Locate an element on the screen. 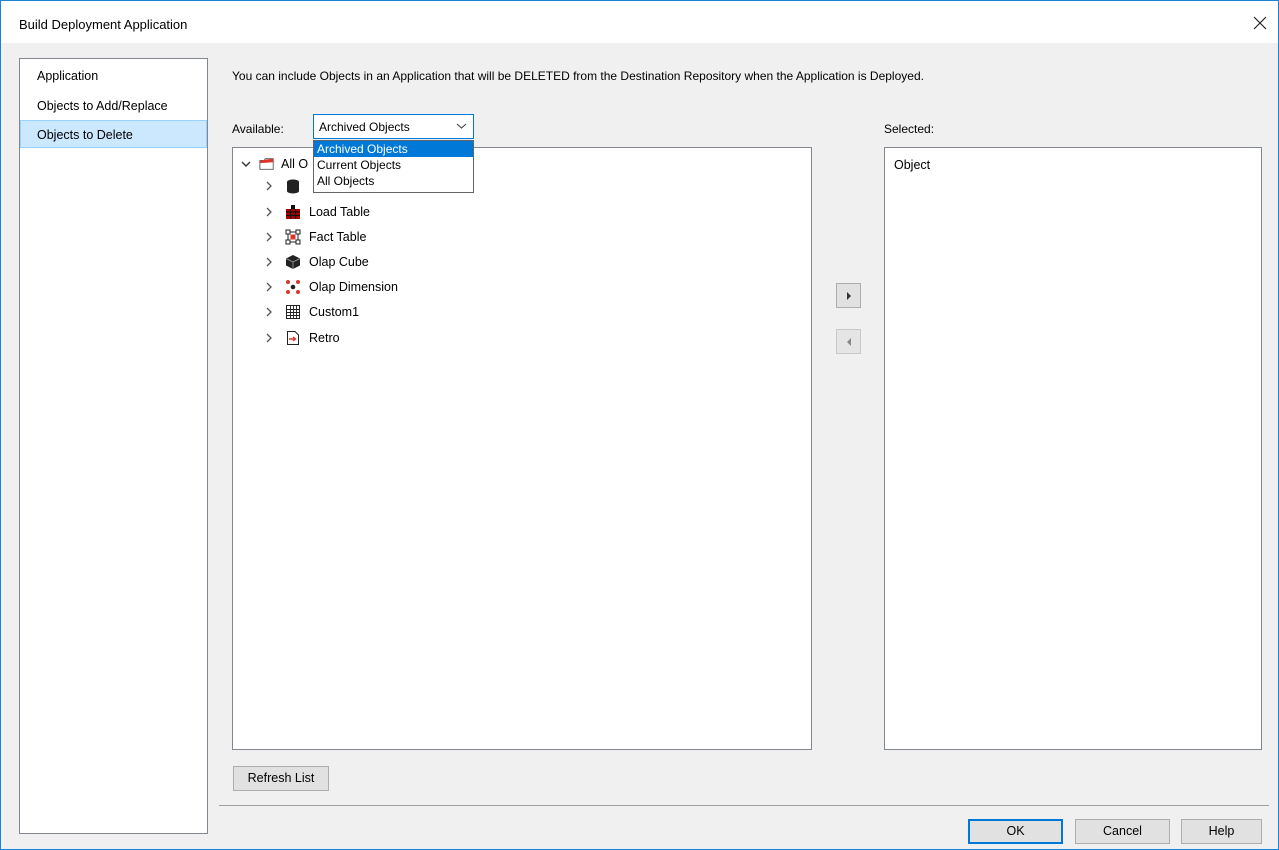  nav-item-label: Application is located at coordinates (68, 76).